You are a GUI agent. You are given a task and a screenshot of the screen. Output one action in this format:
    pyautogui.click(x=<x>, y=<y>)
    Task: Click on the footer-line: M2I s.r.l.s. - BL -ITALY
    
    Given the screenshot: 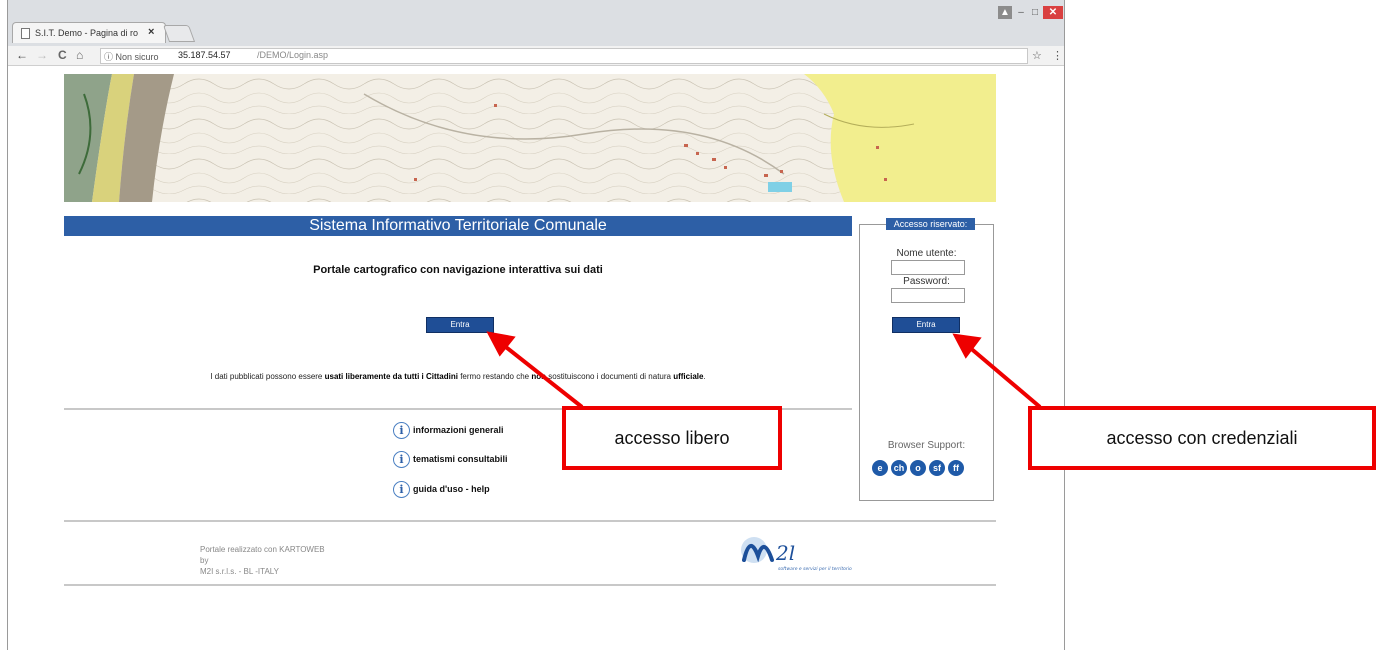 What is the action you would take?
    pyautogui.click(x=239, y=571)
    